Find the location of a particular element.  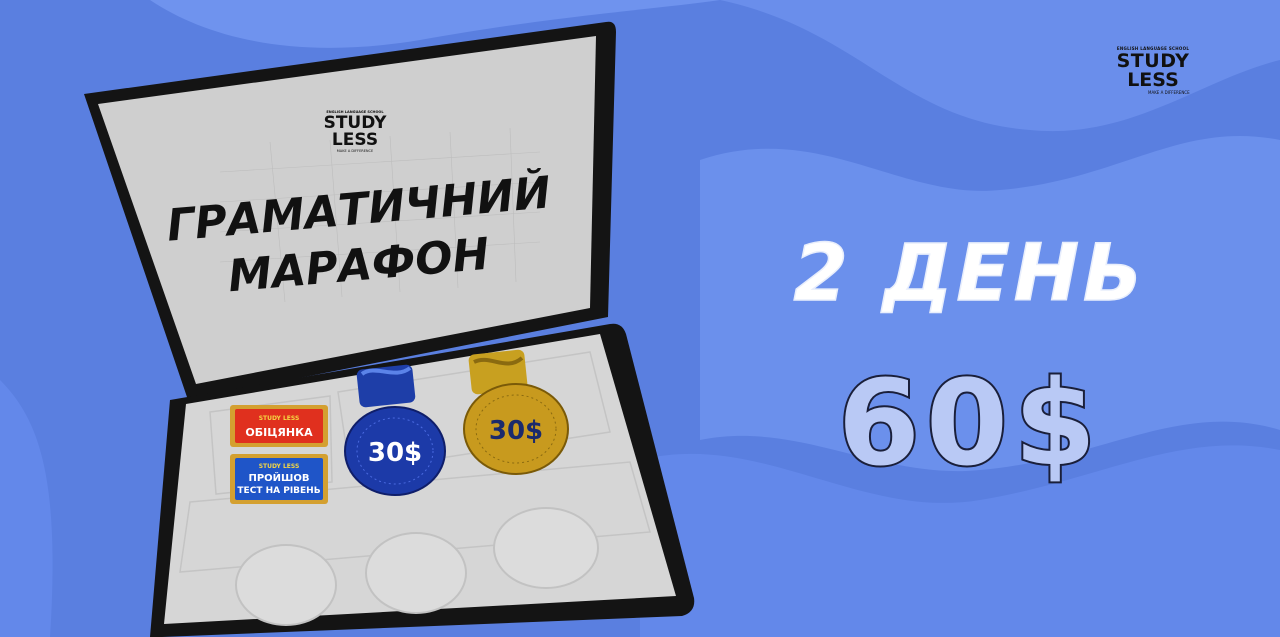

case-logo-tagline-bottom: MAKE A DIFFERENCE is located at coordinates (355, 151).